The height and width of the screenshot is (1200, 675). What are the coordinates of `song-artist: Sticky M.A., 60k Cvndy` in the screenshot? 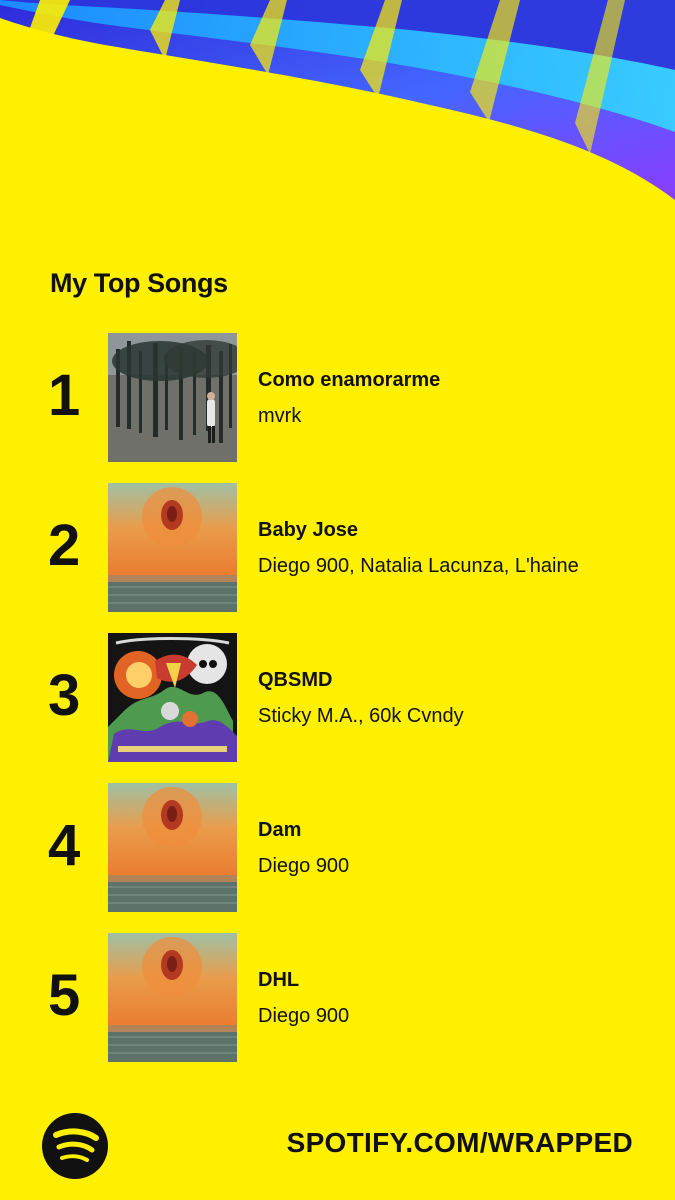 It's located at (361, 716).